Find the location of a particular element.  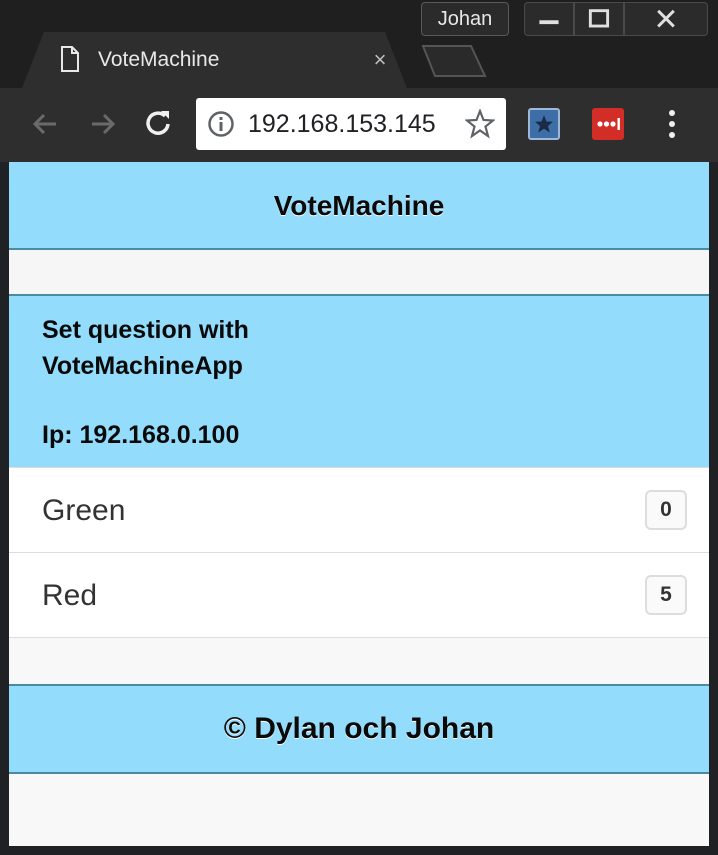

app-footer: © Dylan och Johan is located at coordinates (359, 729).